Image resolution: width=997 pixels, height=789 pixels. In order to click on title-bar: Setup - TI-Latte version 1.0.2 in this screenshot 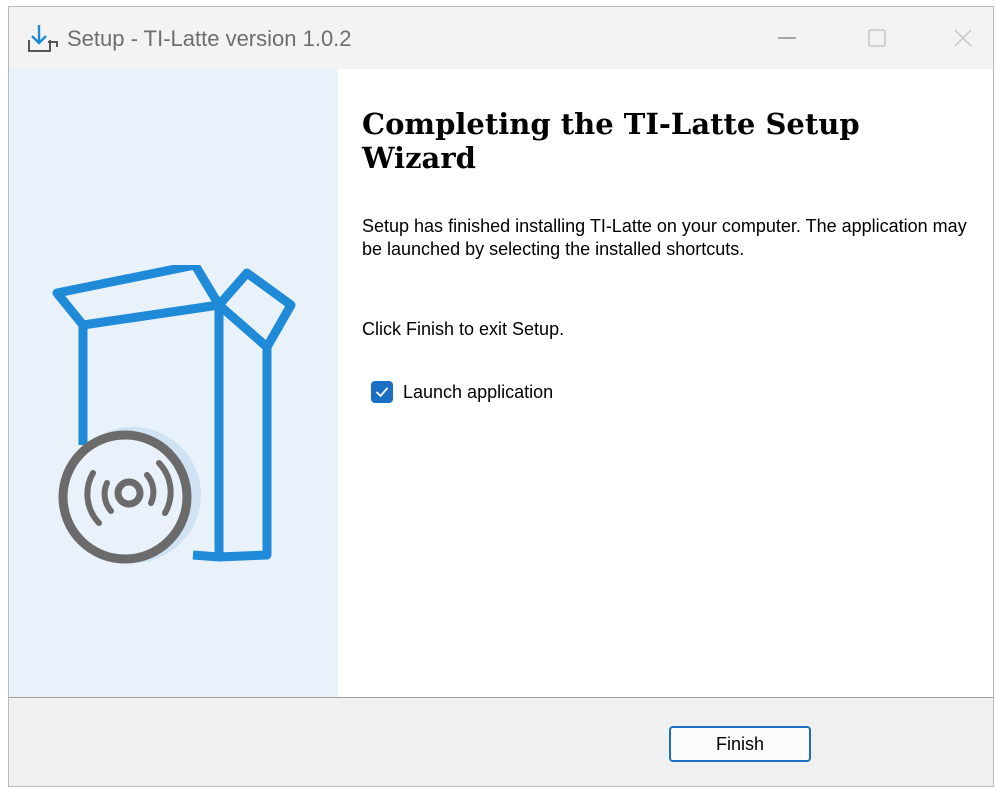, I will do `click(501, 38)`.